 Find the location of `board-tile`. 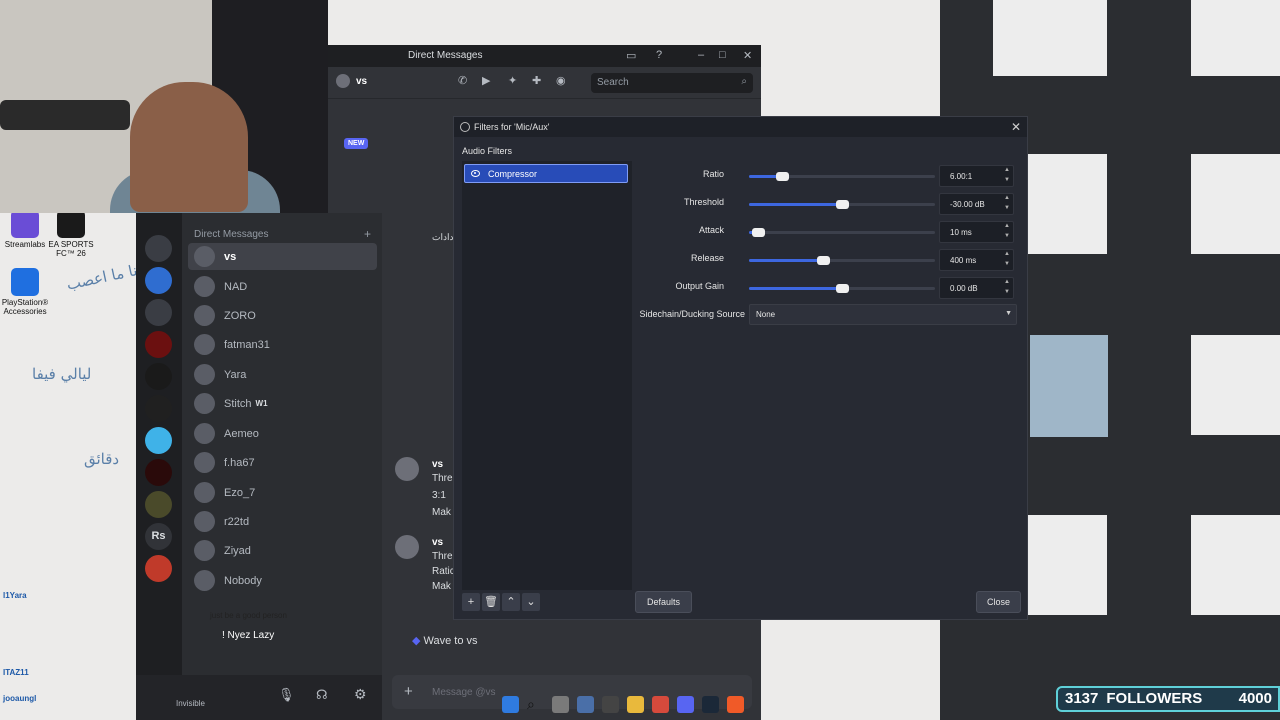

board-tile is located at coordinates (1067, 565).